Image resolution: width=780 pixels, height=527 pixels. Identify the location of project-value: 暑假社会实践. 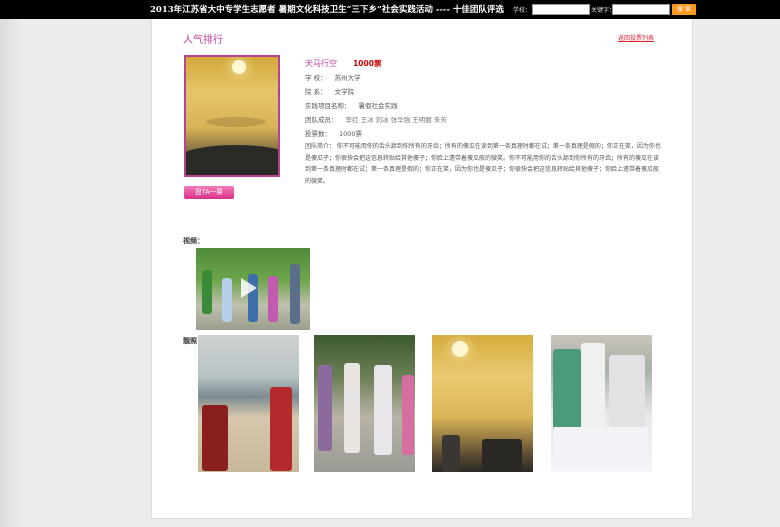
(378, 106).